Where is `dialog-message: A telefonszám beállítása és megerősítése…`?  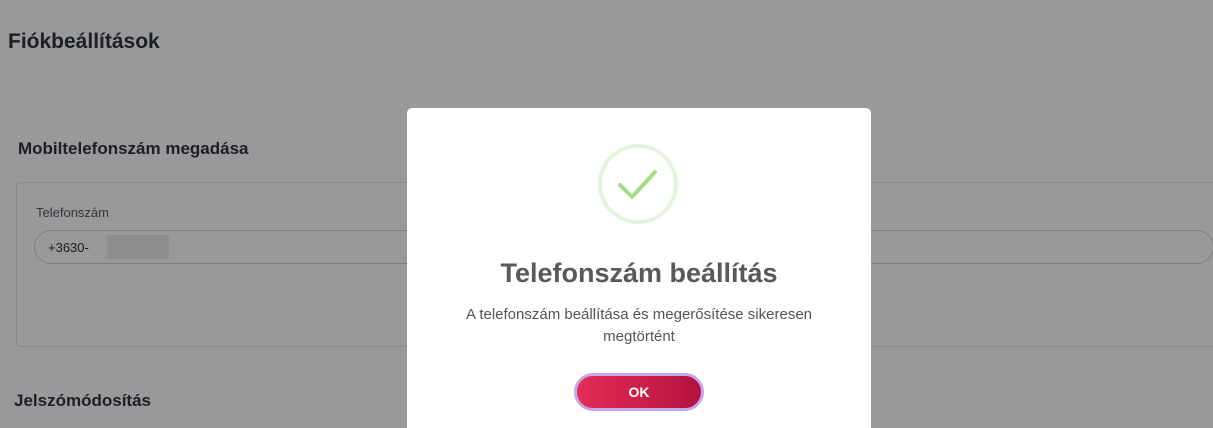
dialog-message: A telefonszám beállítása és megerősítése… is located at coordinates (639, 325).